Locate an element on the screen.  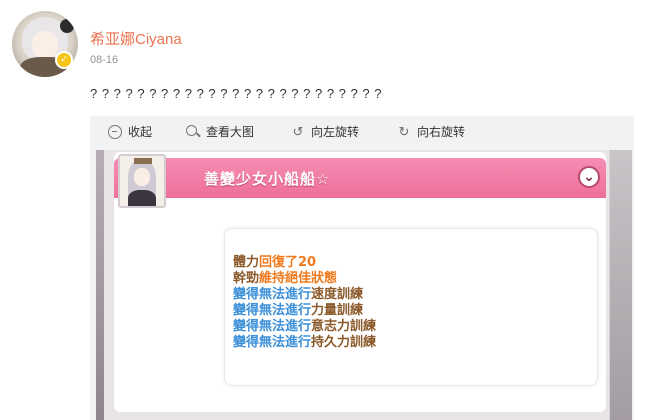
search-icon is located at coordinates (193, 131).